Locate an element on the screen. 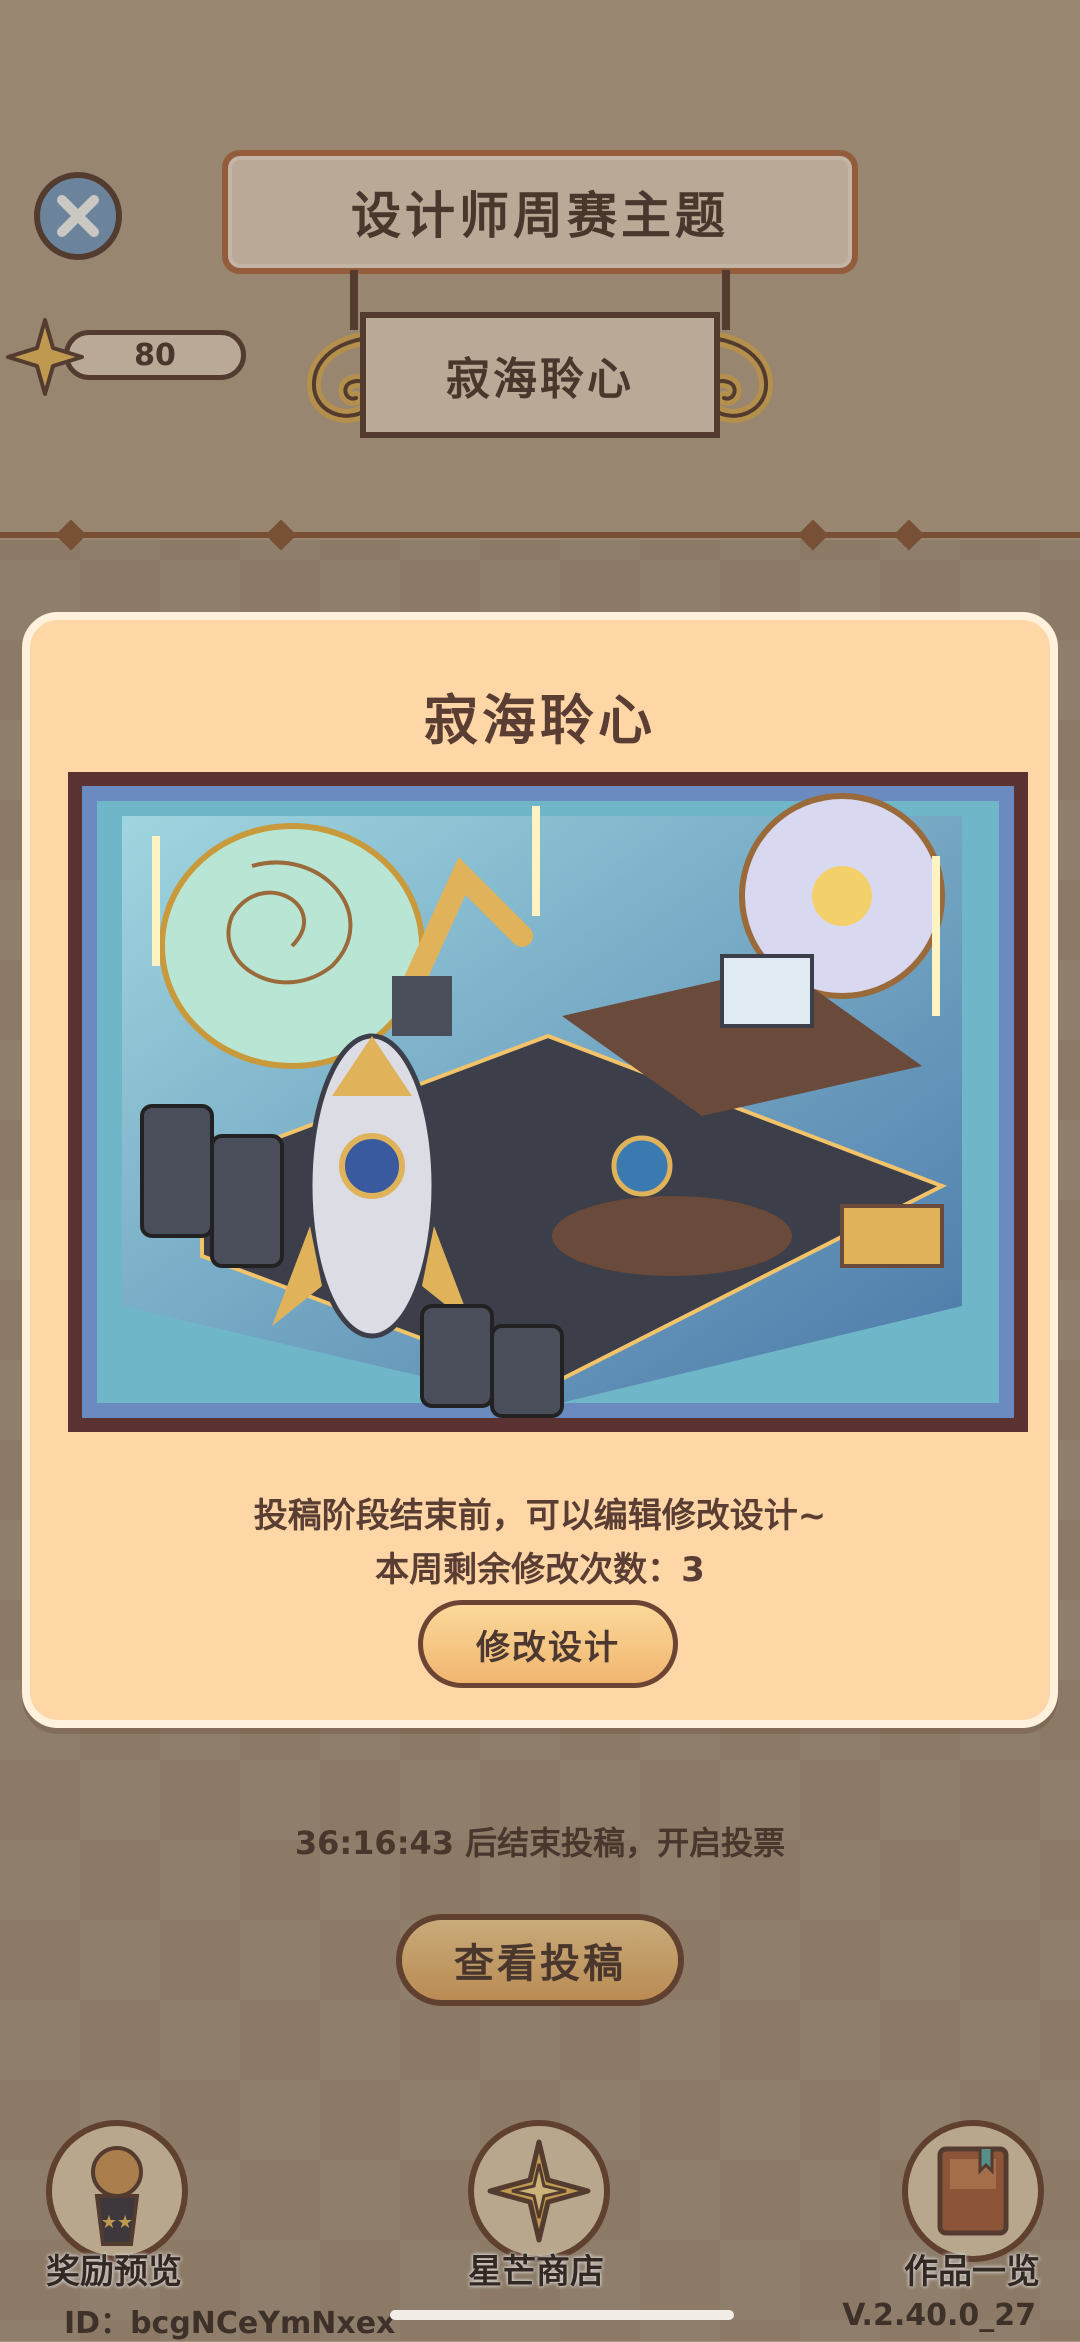 The image size is (1080, 2342). edit-design-label: 修改设计 is located at coordinates (548, 1647).